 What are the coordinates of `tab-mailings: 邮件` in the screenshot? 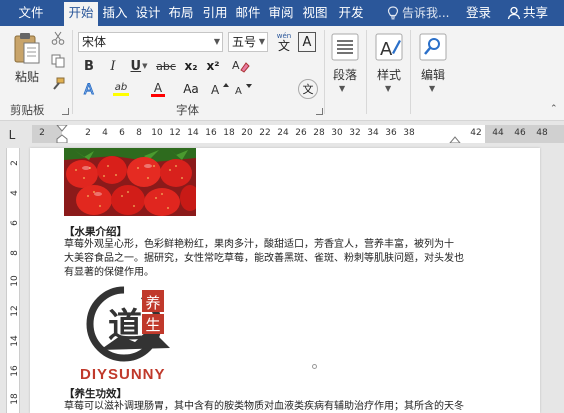 It's located at (248, 13).